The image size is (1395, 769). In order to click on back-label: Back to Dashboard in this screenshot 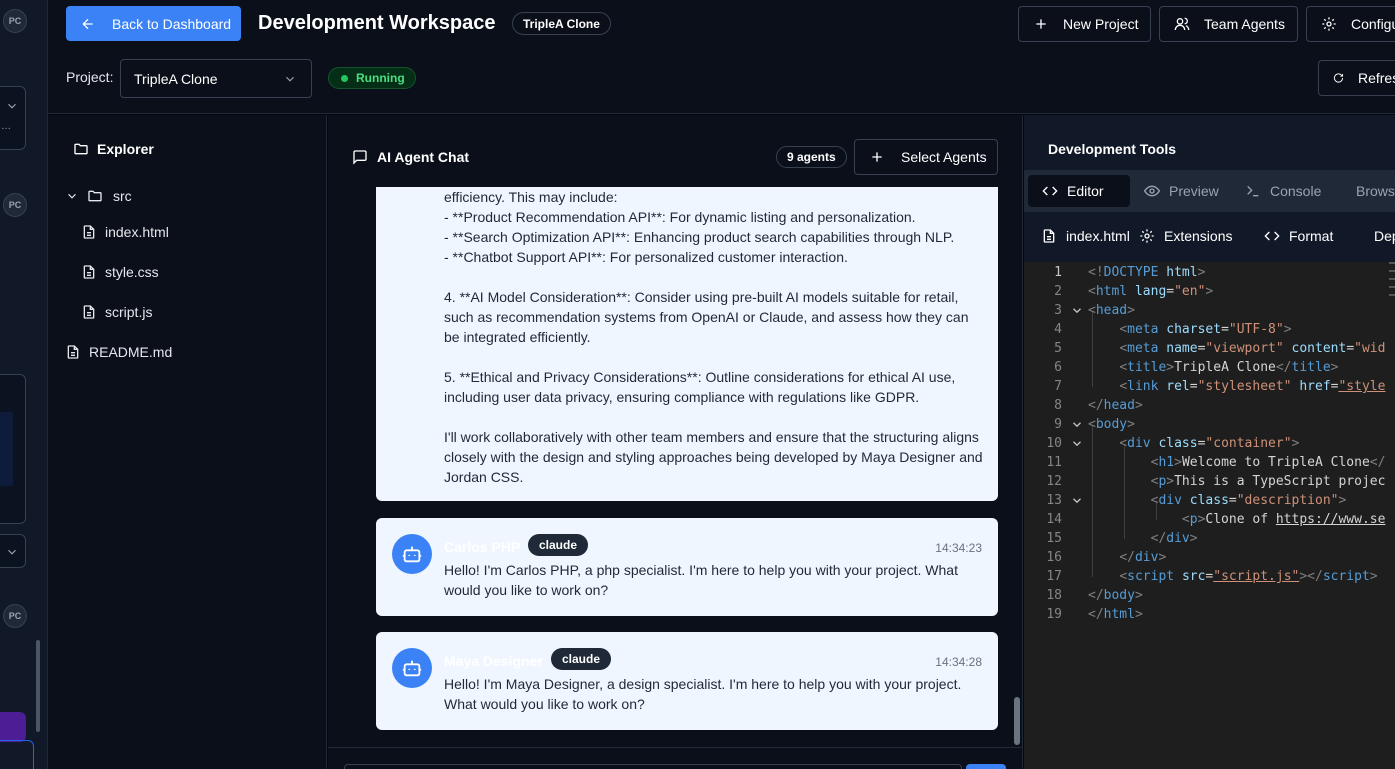, I will do `click(172, 23)`.